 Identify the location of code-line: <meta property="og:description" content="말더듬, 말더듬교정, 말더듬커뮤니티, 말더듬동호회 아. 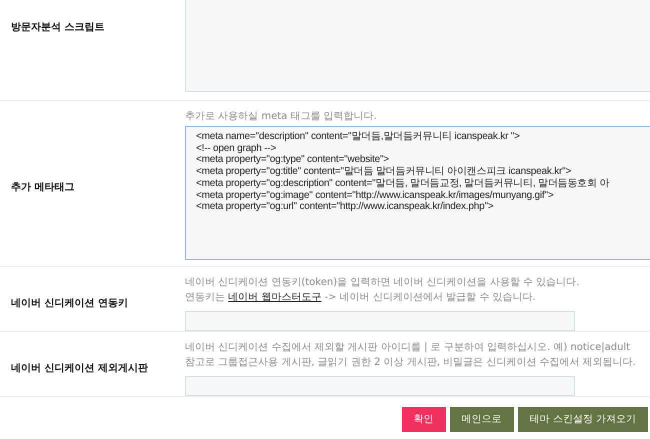
(403, 184).